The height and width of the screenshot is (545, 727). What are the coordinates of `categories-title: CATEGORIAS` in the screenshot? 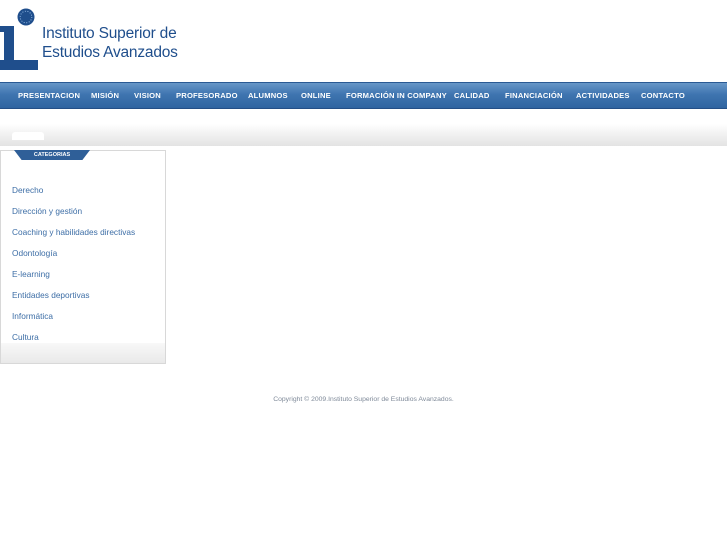 It's located at (52, 155).